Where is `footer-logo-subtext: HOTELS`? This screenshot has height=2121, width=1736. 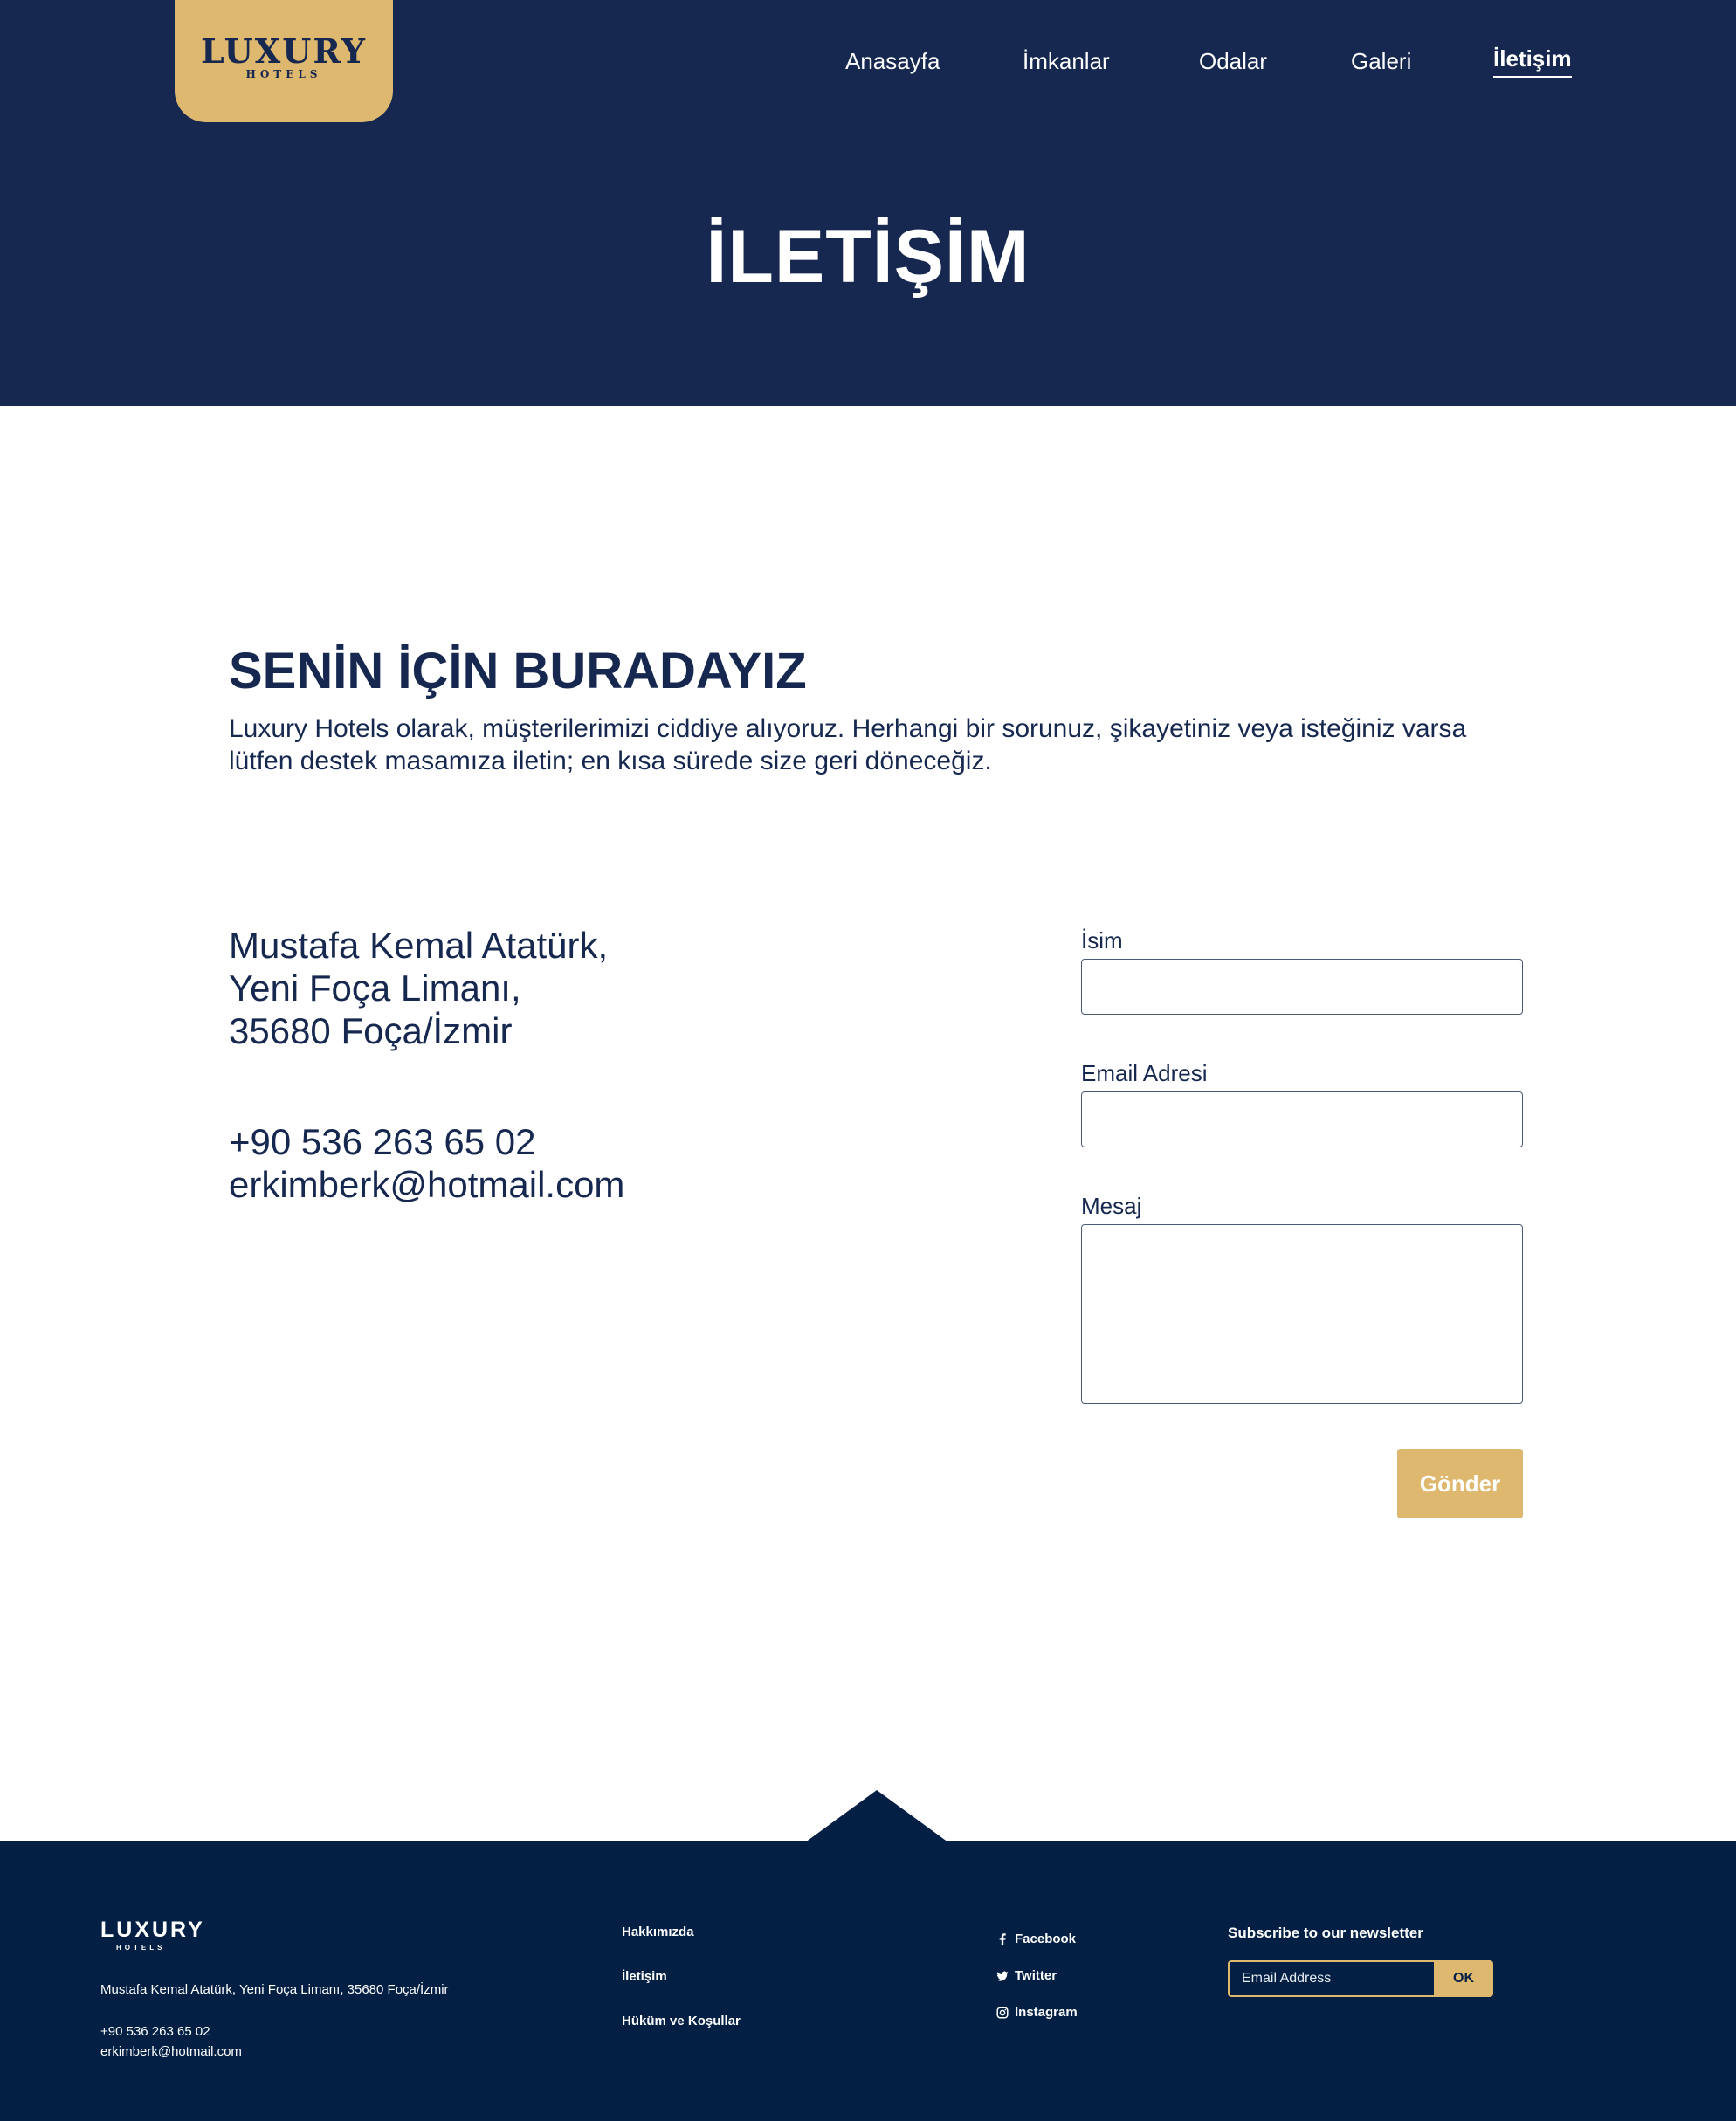 footer-logo-subtext: HOTELS is located at coordinates (141, 1948).